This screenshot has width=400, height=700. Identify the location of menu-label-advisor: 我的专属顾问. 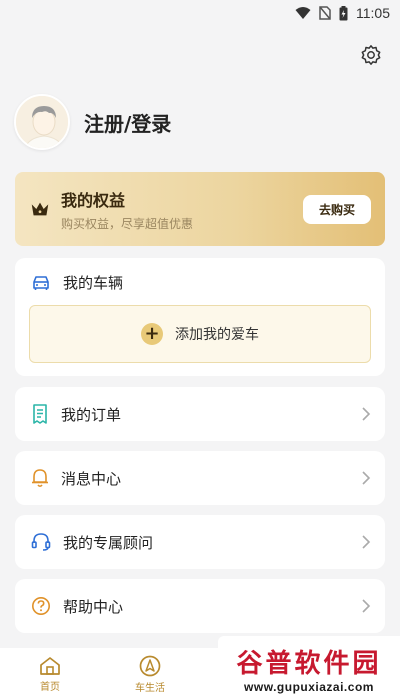
(108, 542).